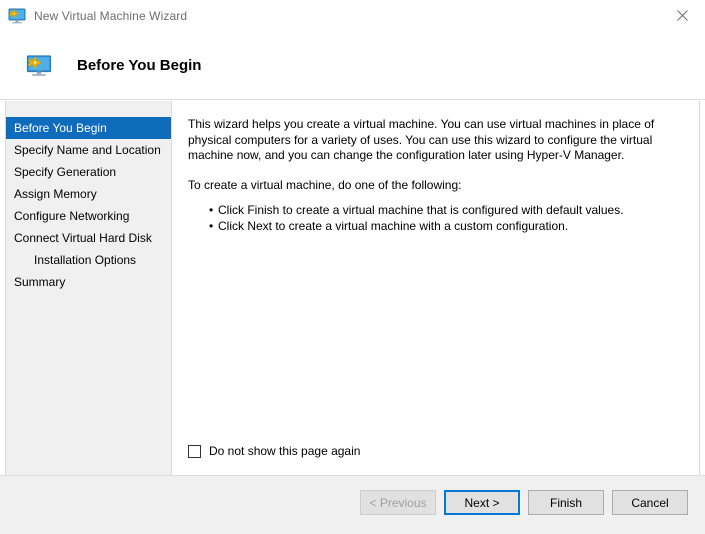 The image size is (705, 534). I want to click on do-not-show-again-row: Do not show this page again, so click(274, 451).